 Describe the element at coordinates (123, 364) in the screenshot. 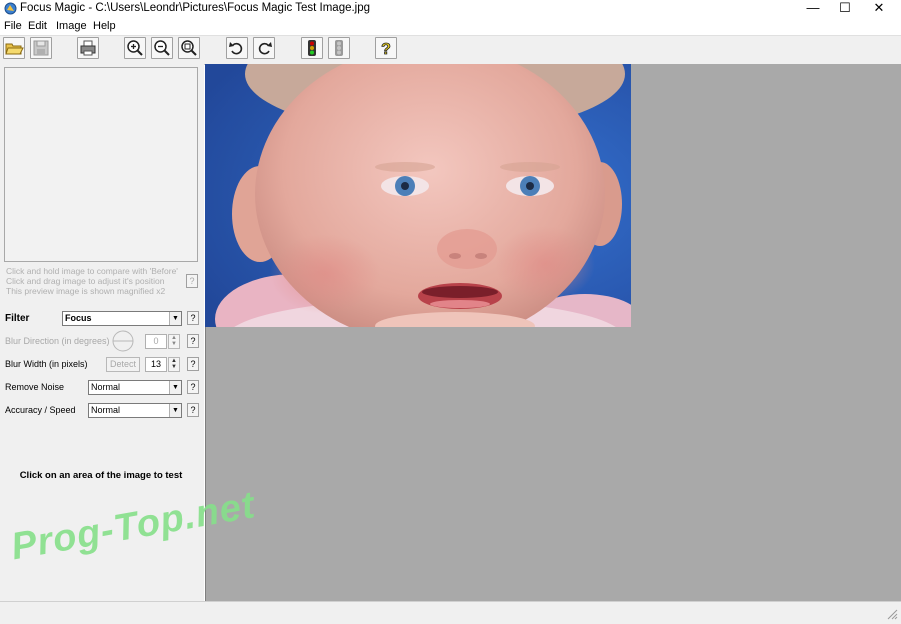

I see `detect-button: Detect` at that location.